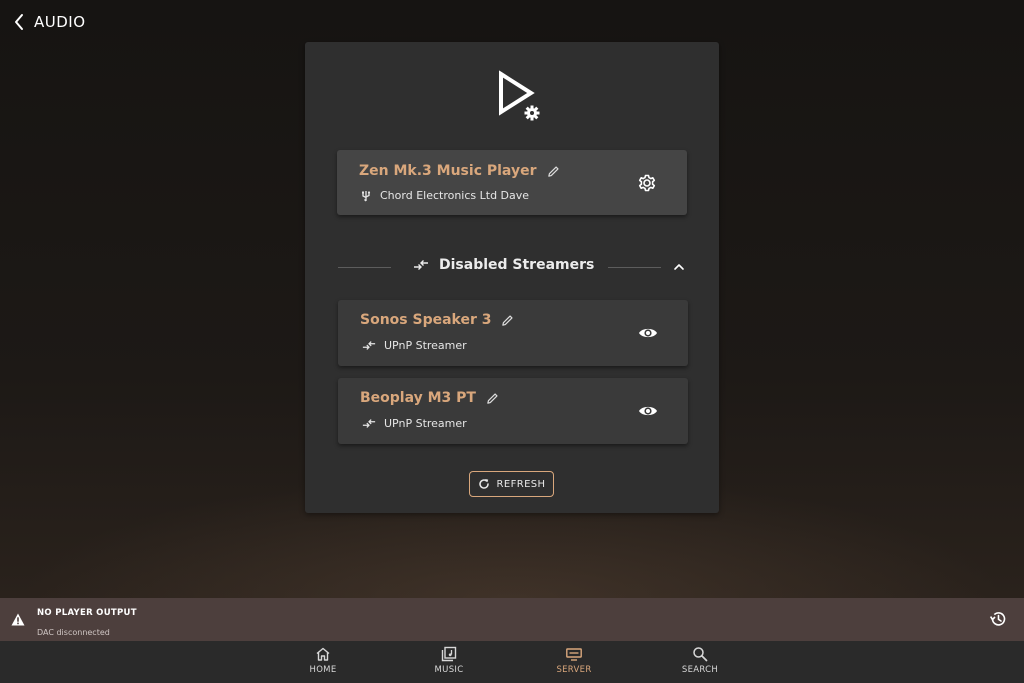  I want to click on section-title-row: Disabled Streamers, so click(503, 265).